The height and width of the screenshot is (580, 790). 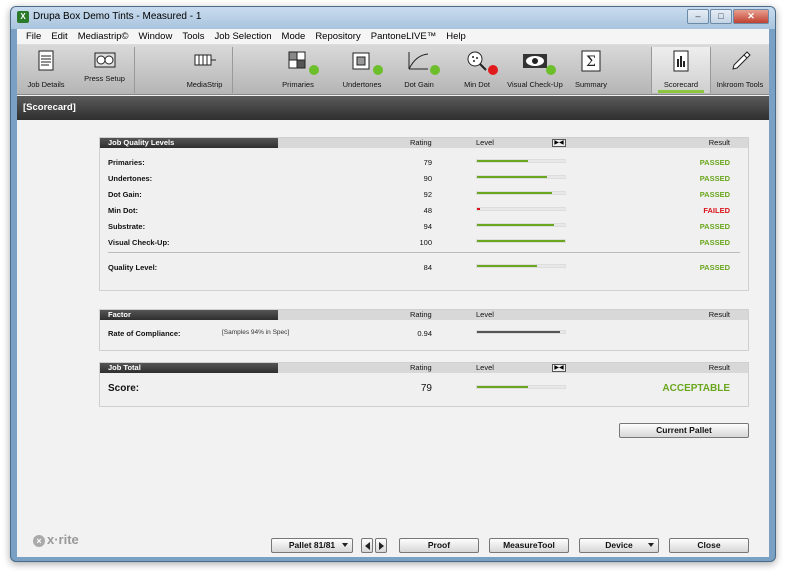 What do you see at coordinates (419, 70) in the screenshot?
I see `tool-dot-gain: Dot Gain` at bounding box center [419, 70].